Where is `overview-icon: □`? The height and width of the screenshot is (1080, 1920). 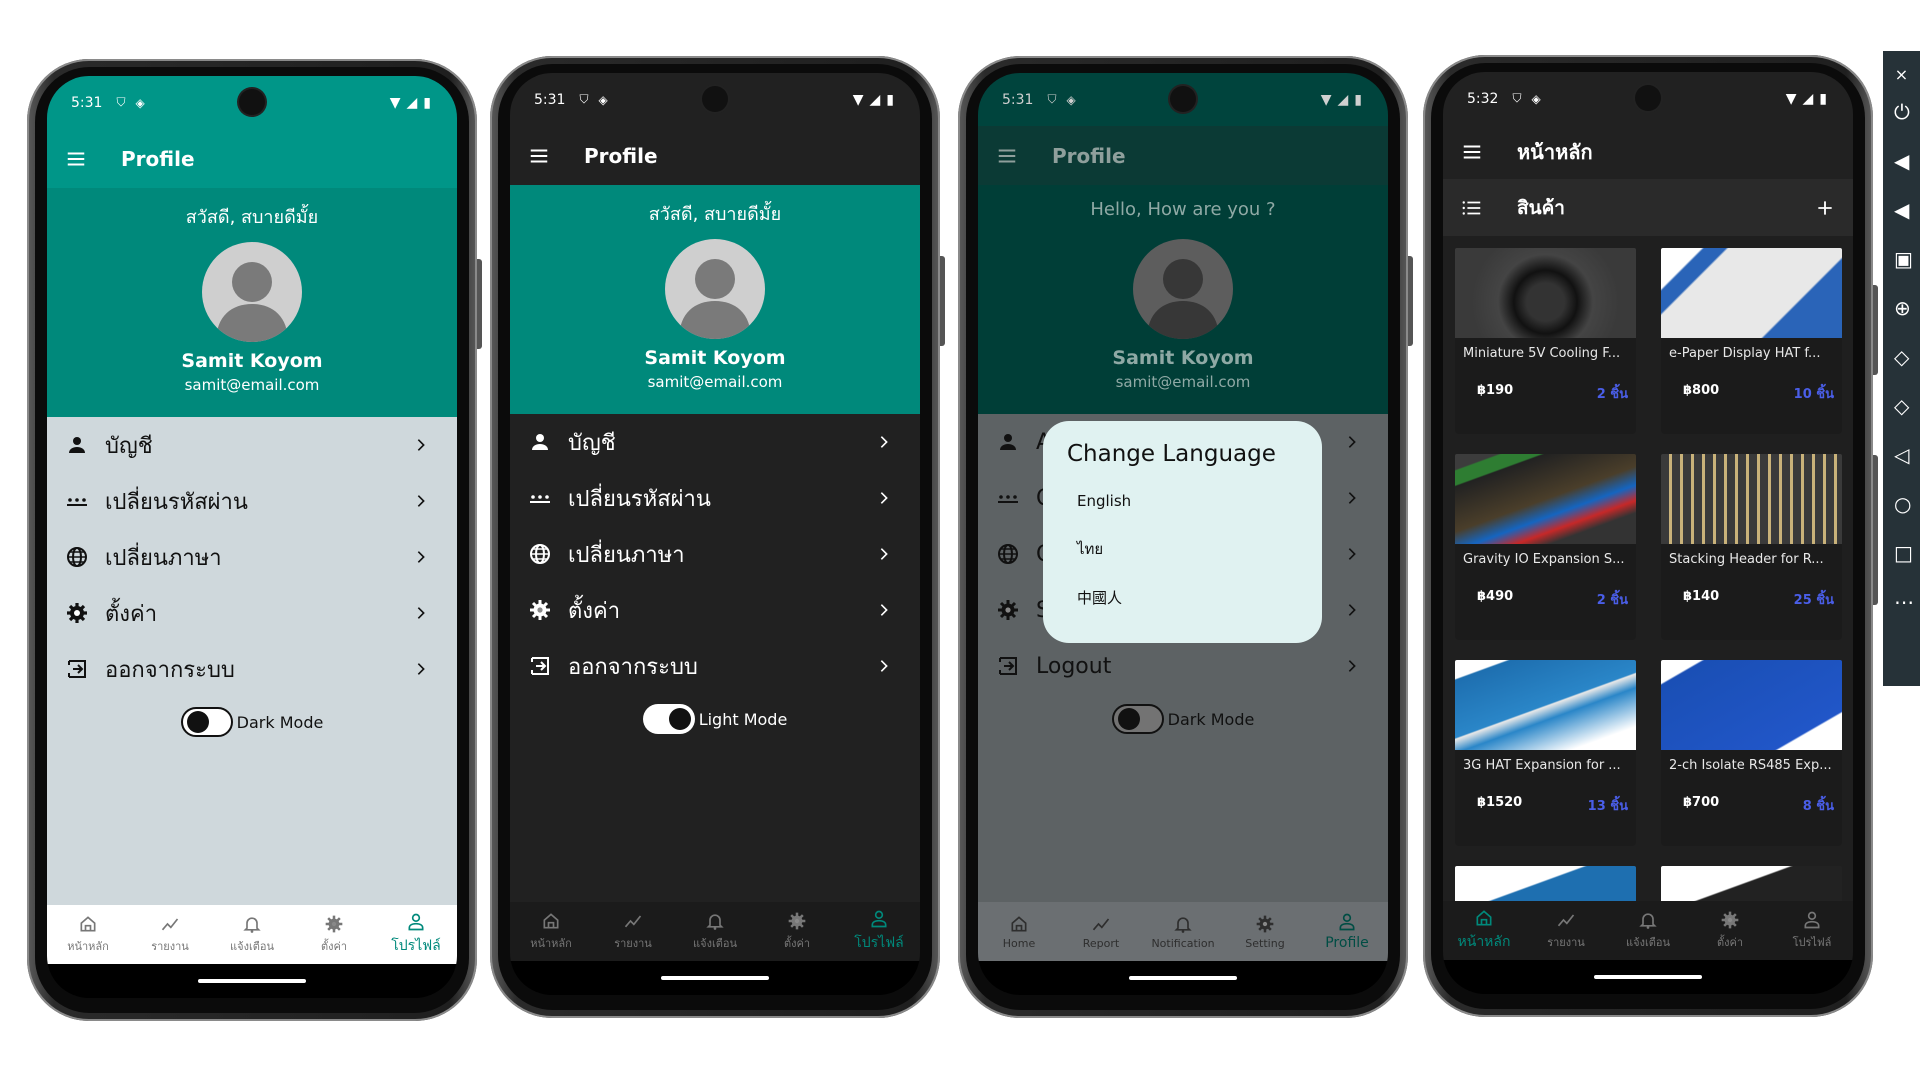
overview-icon: □ is located at coordinates (1907, 552).